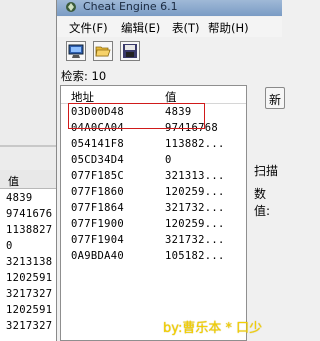 Image resolution: width=320 pixels, height=341 pixels. Describe the element at coordinates (130, 6) in the screenshot. I see `window-title: Cheat Engine 6.1` at that location.